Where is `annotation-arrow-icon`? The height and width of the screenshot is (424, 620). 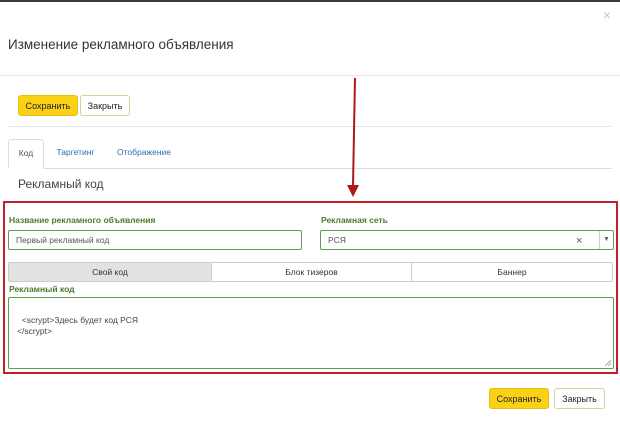 annotation-arrow-icon is located at coordinates (353, 137).